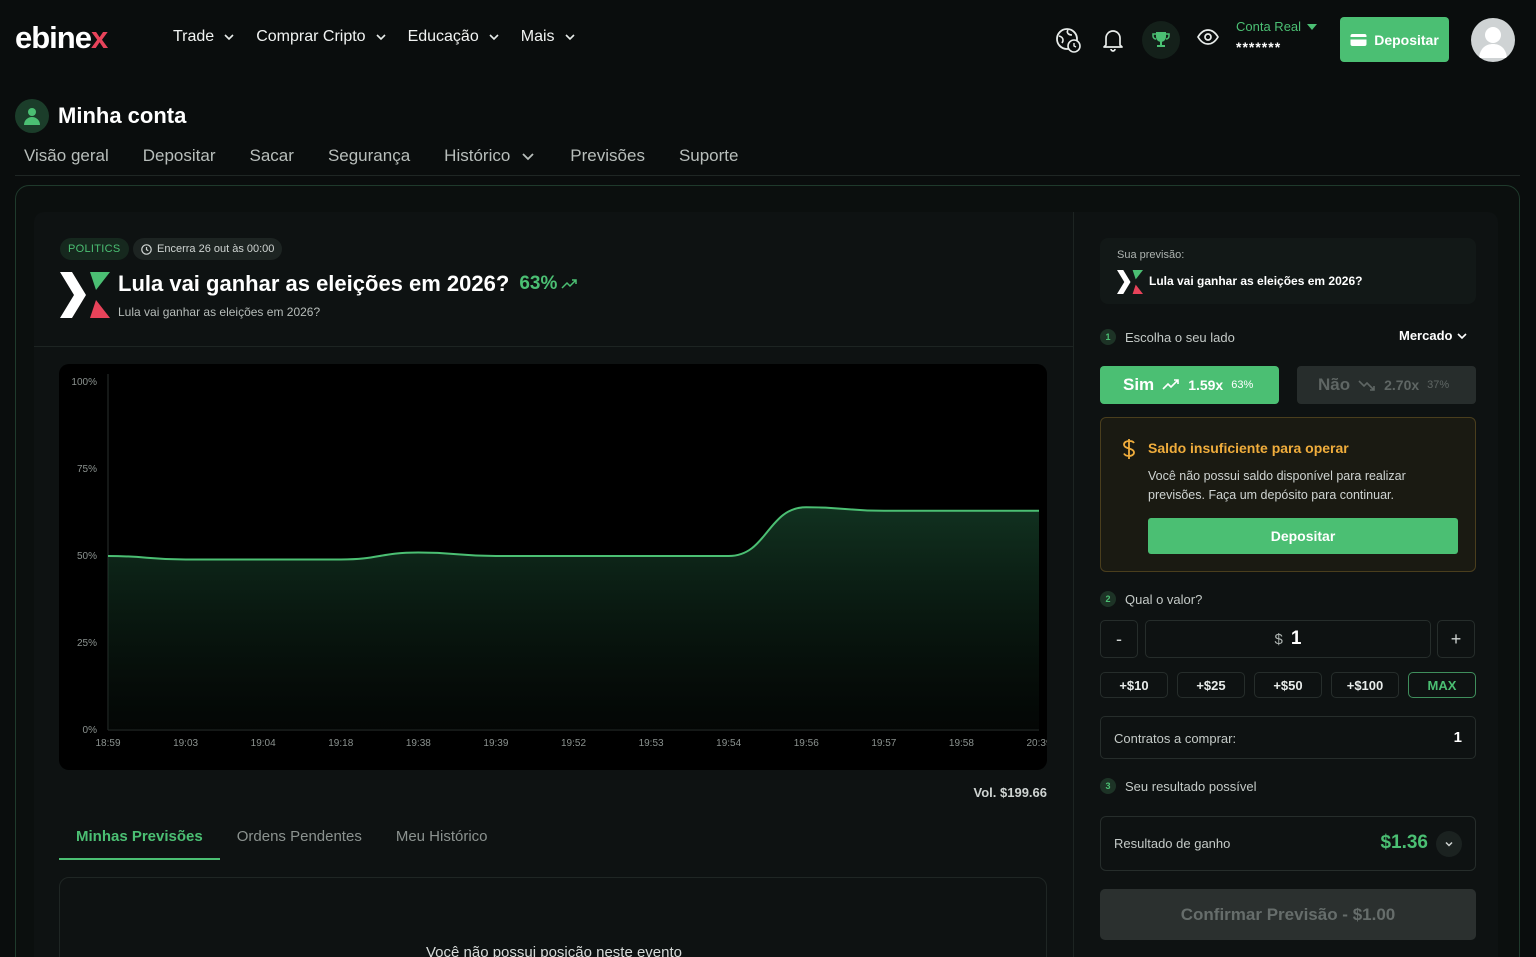  Describe the element at coordinates (1189, 385) in the screenshot. I see `yes-button: Sim 1.59x 63%` at that location.